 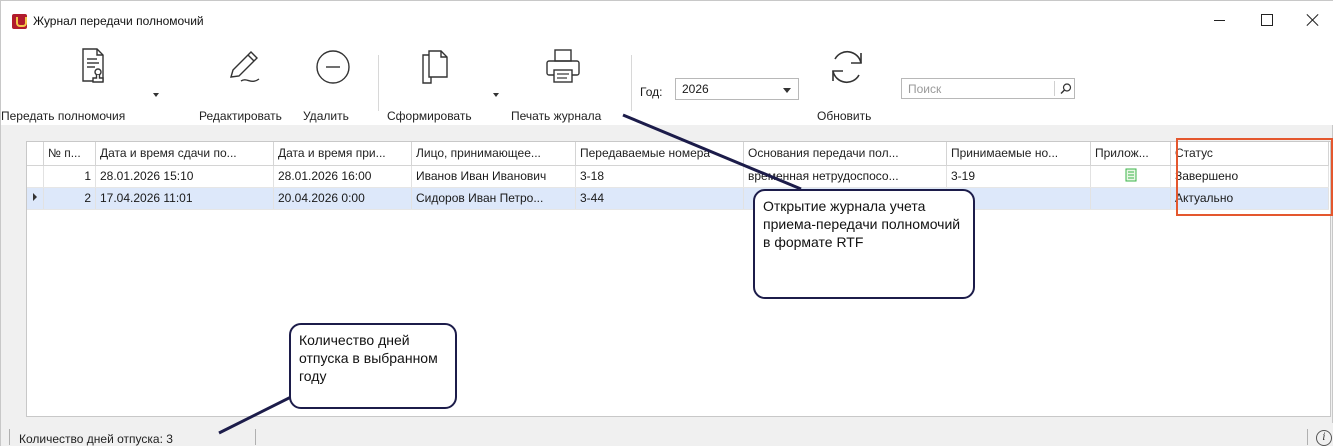 I want to click on pencil-icon, so click(x=245, y=66).